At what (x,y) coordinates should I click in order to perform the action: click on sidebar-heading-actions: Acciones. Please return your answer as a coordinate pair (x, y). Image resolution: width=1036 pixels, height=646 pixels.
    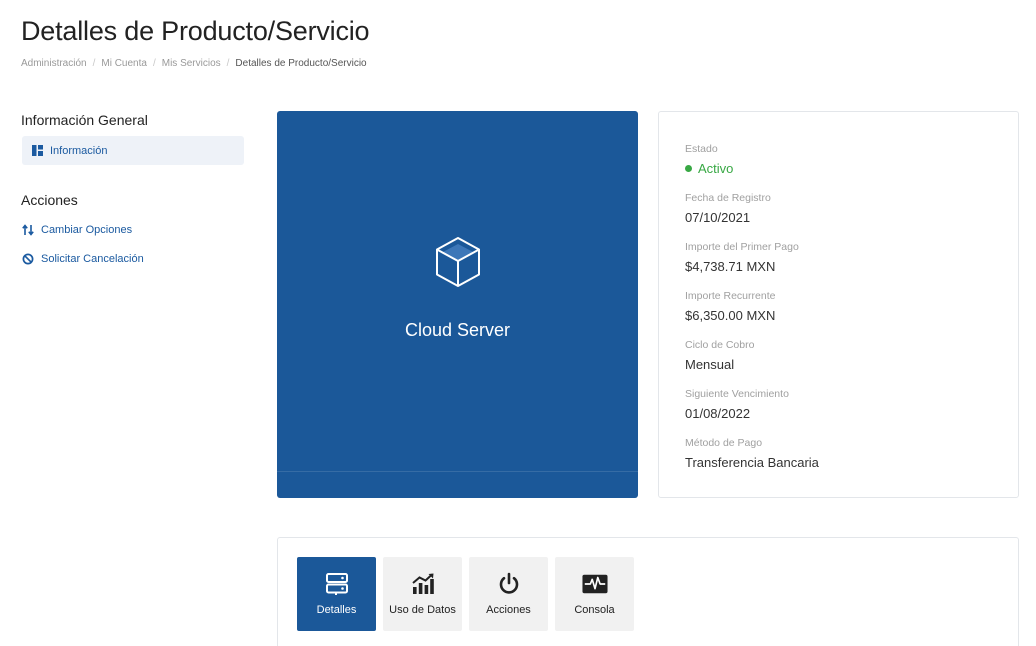
    Looking at the image, I should click on (49, 200).